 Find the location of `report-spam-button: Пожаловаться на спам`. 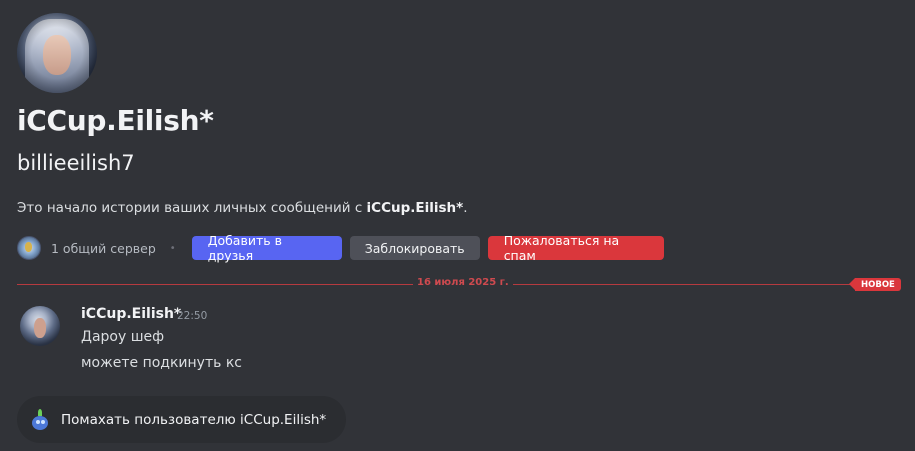

report-spam-button: Пожаловаться на спам is located at coordinates (575, 248).